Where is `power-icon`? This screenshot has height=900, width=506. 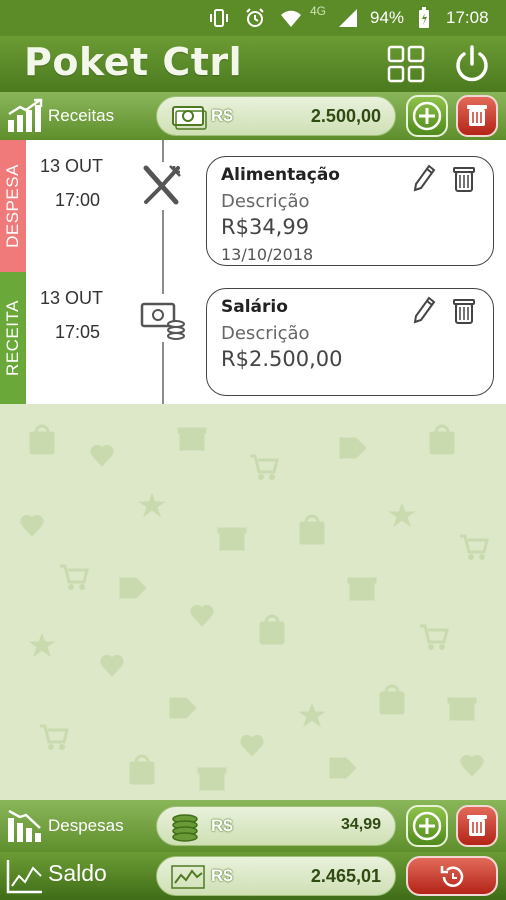
power-icon is located at coordinates (472, 63).